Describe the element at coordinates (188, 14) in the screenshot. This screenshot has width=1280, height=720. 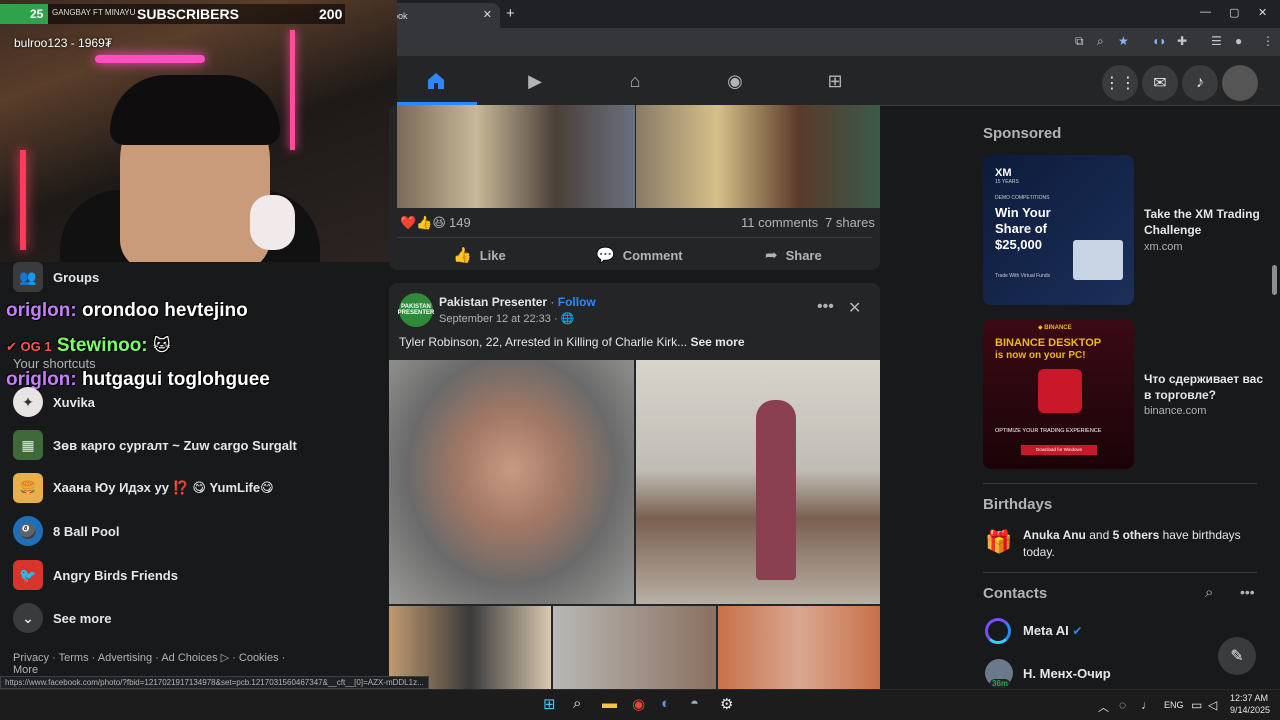
I see `subscribers-label: SUBSCRIBERS` at that location.